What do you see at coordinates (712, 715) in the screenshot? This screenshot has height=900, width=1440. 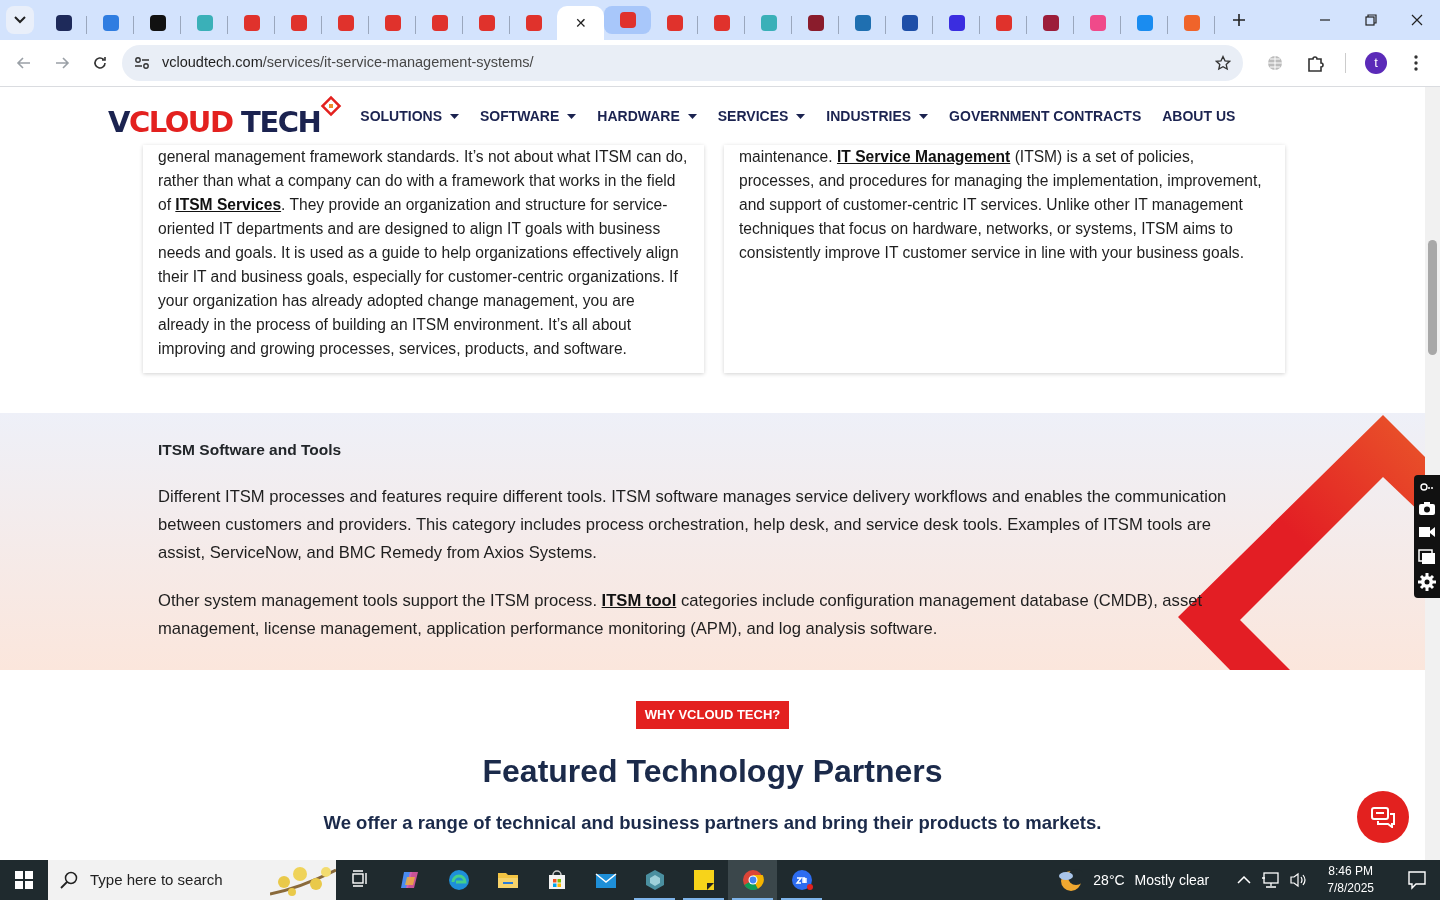 I see `section-label: WHY VCLOUD TECH?` at bounding box center [712, 715].